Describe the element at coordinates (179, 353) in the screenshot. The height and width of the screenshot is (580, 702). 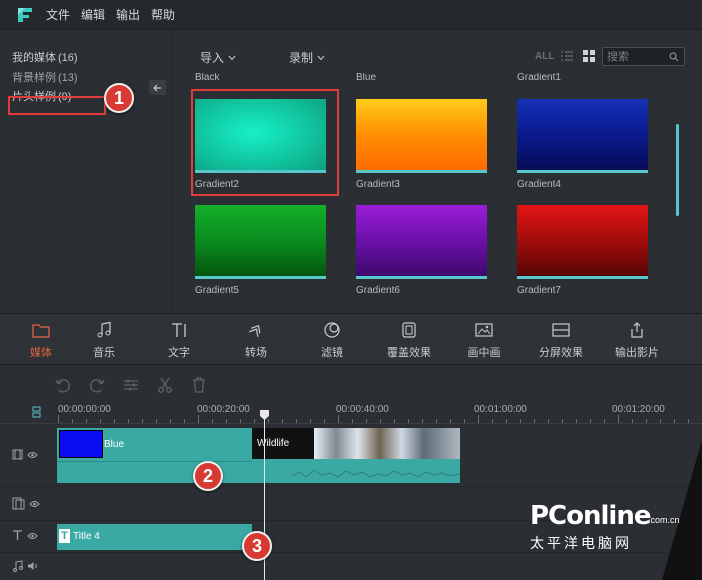
I see `tool-label: 文字` at that location.